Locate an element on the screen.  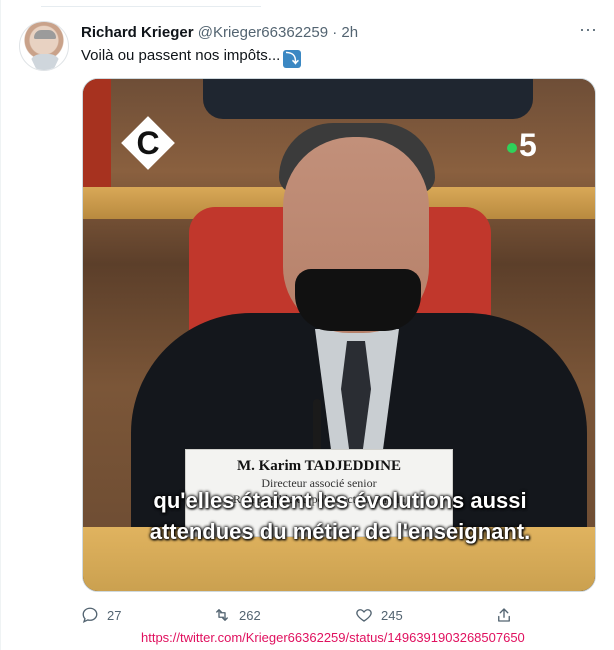
tweet-actions: 27 262 245 is located at coordinates (301, 616).